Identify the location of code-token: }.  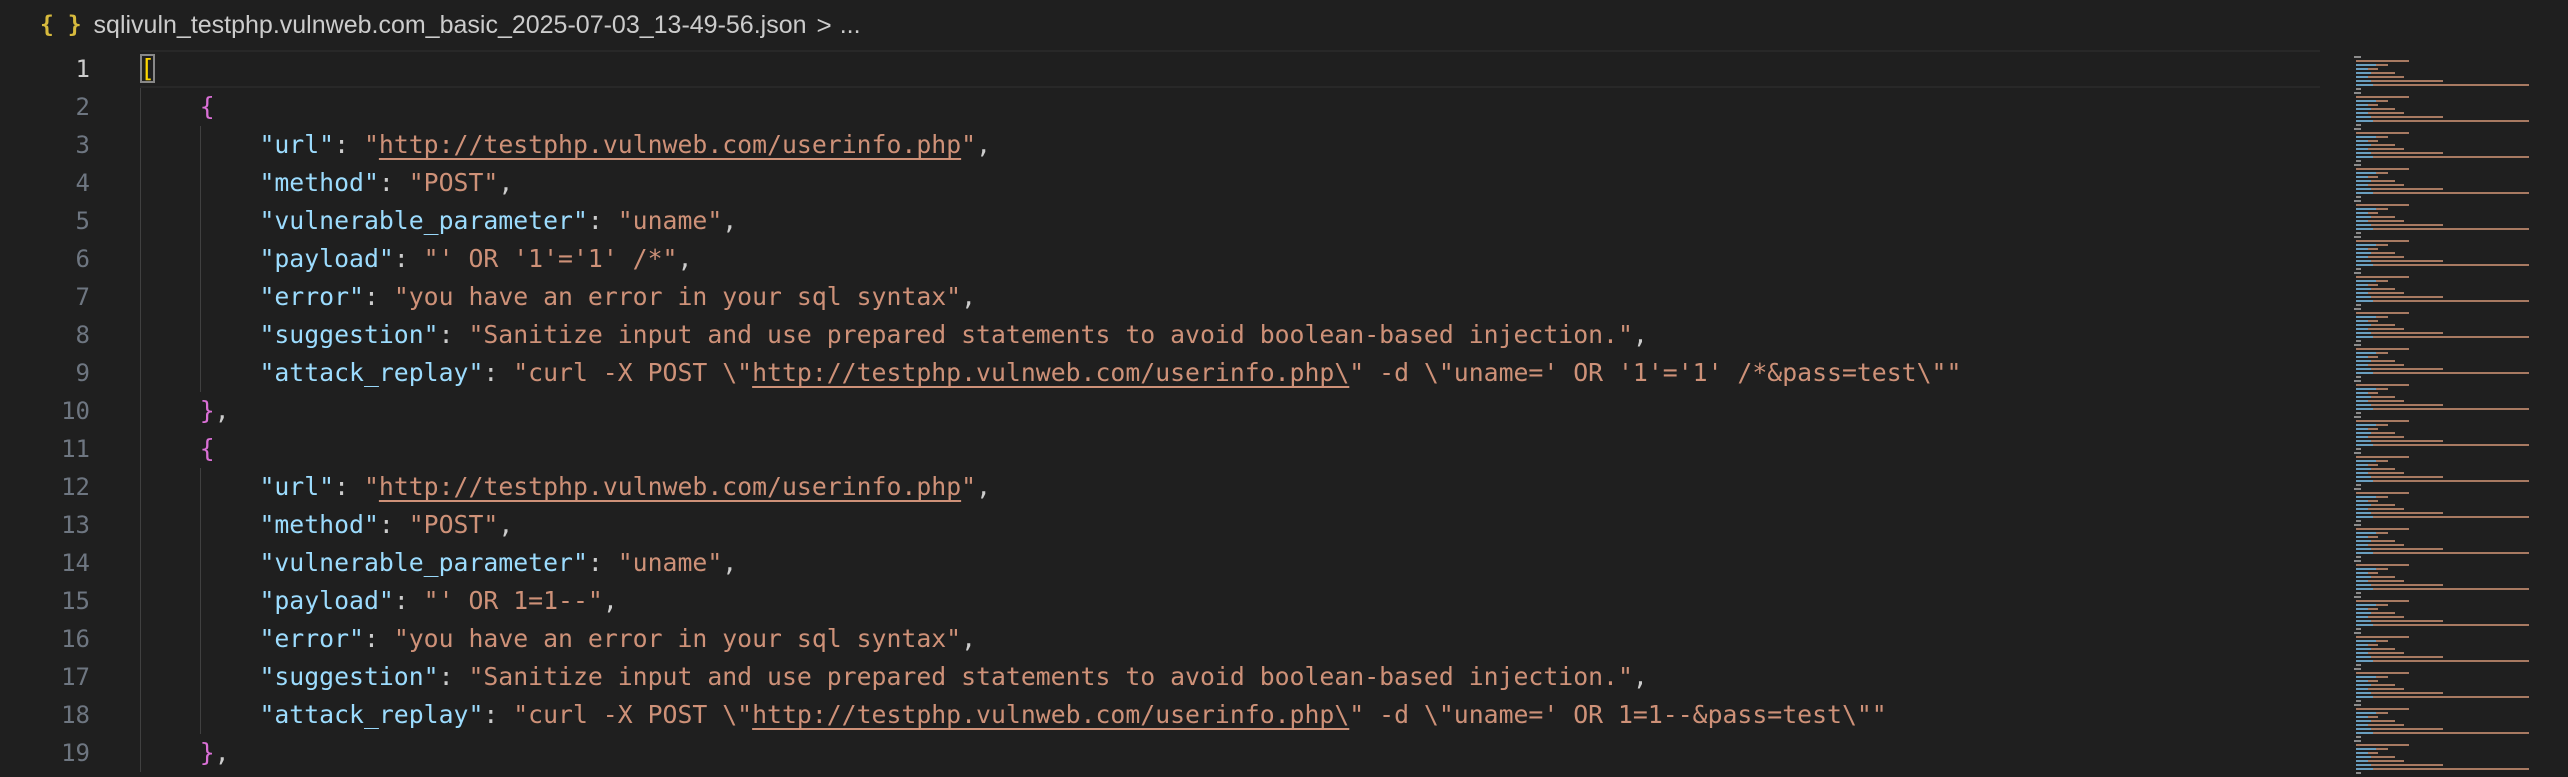
(207, 752).